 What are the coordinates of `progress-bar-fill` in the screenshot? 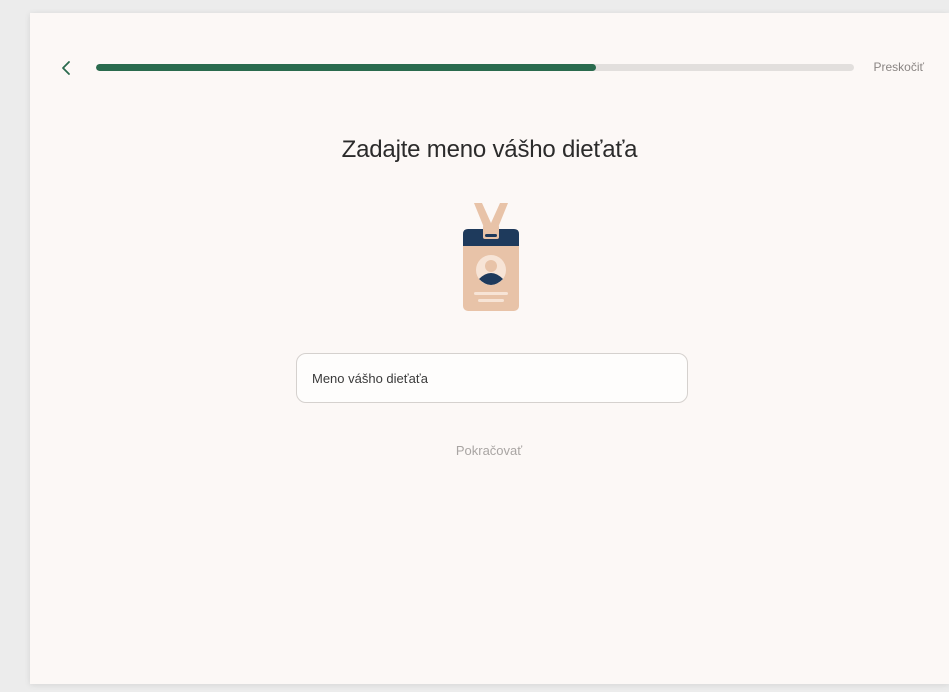 It's located at (346, 67).